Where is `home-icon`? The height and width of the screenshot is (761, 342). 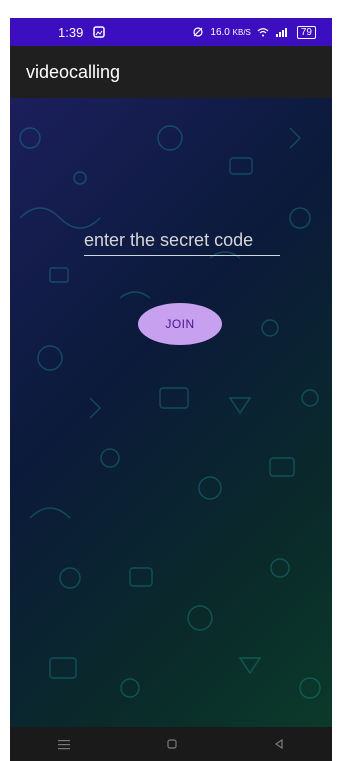
home-icon is located at coordinates (172, 744).